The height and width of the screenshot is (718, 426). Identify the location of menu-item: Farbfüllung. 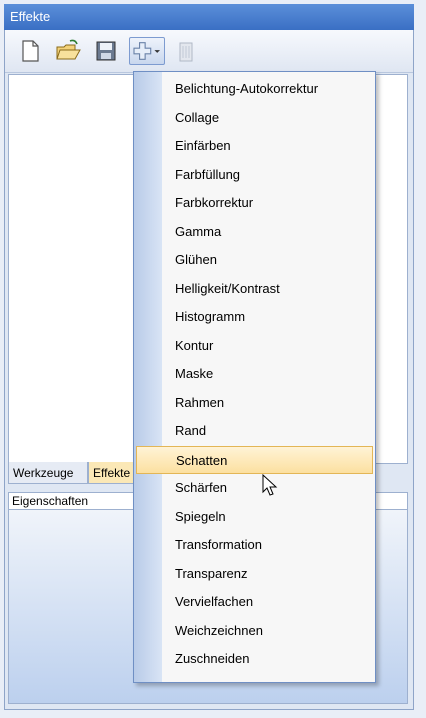
(254, 175).